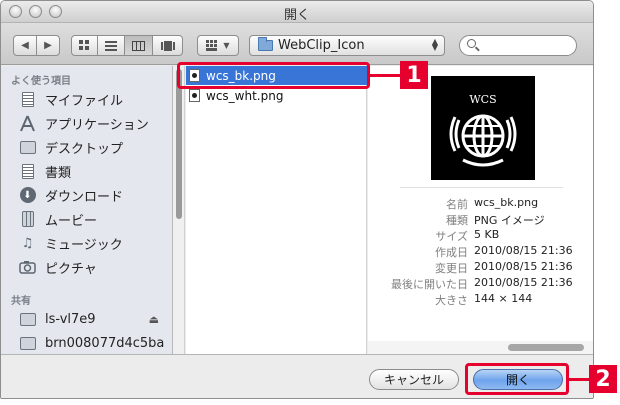 This screenshot has height=405, width=620. I want to click on info-value: wcs_bk.png, so click(506, 202).